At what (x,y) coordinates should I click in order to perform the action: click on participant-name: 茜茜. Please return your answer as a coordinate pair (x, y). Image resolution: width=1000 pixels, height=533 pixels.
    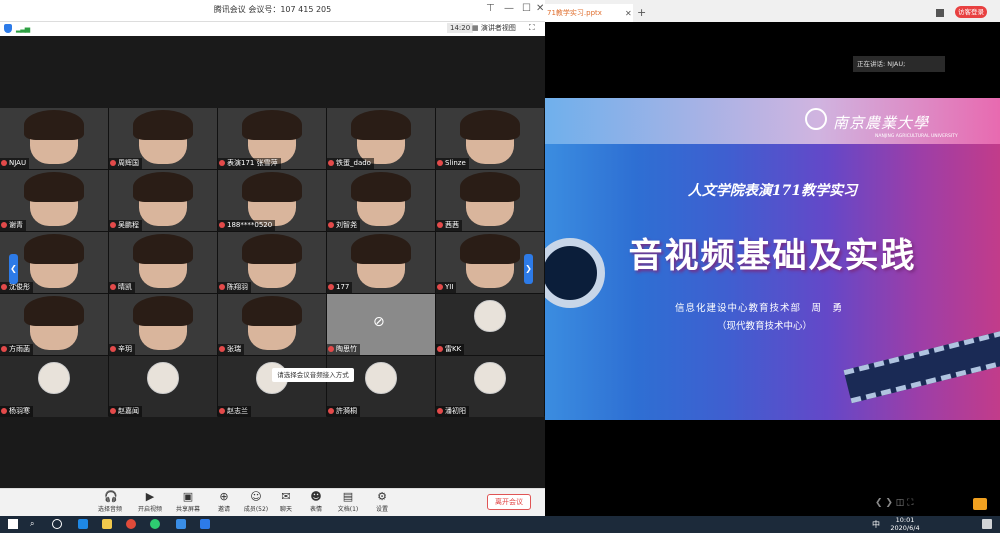
    Looking at the image, I should click on (449, 225).